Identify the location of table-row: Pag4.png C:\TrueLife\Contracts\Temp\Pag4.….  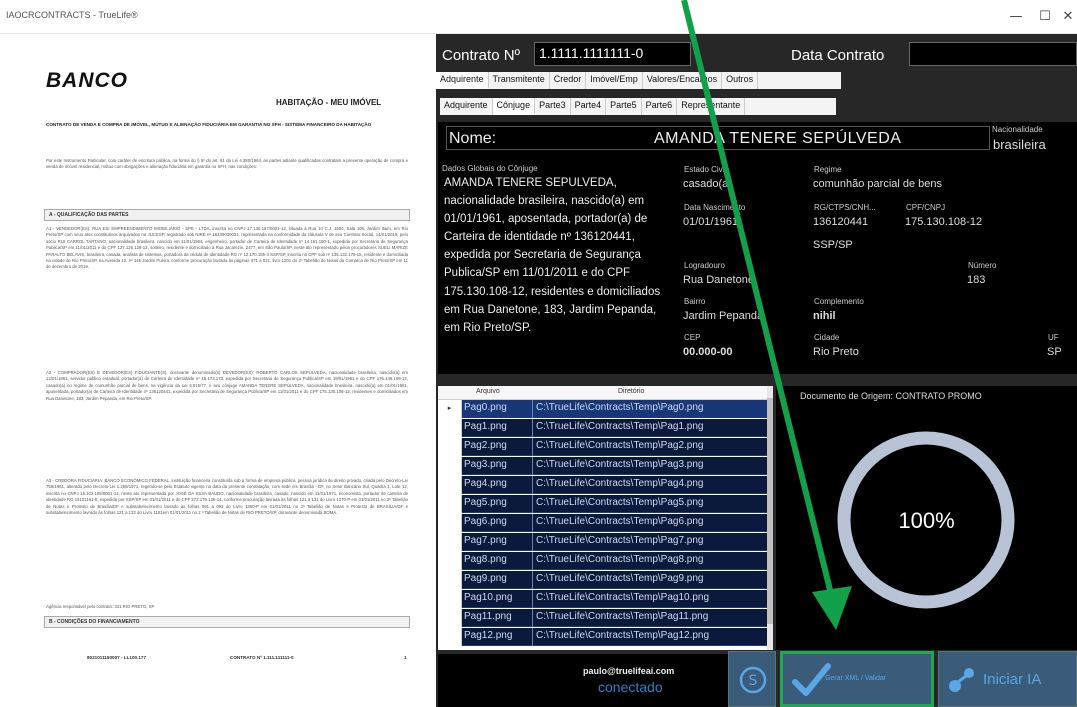
(602, 485).